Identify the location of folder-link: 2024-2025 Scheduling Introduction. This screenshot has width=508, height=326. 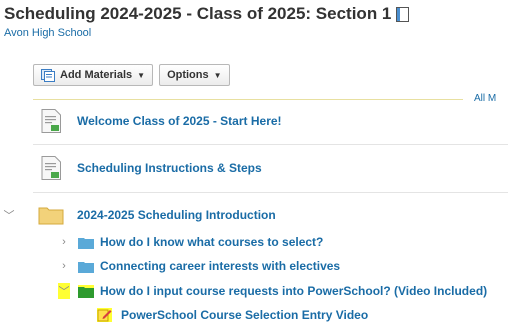
(176, 215).